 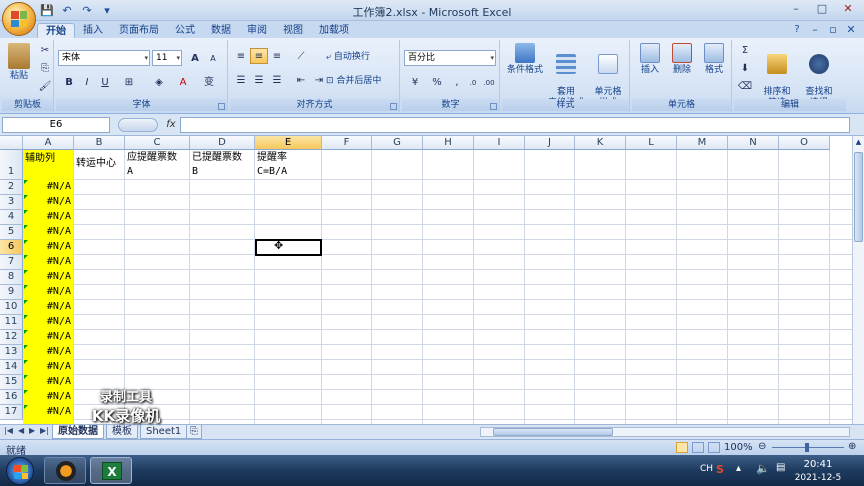 I want to click on vertical-scrollbar: ▲, so click(x=858, y=280).